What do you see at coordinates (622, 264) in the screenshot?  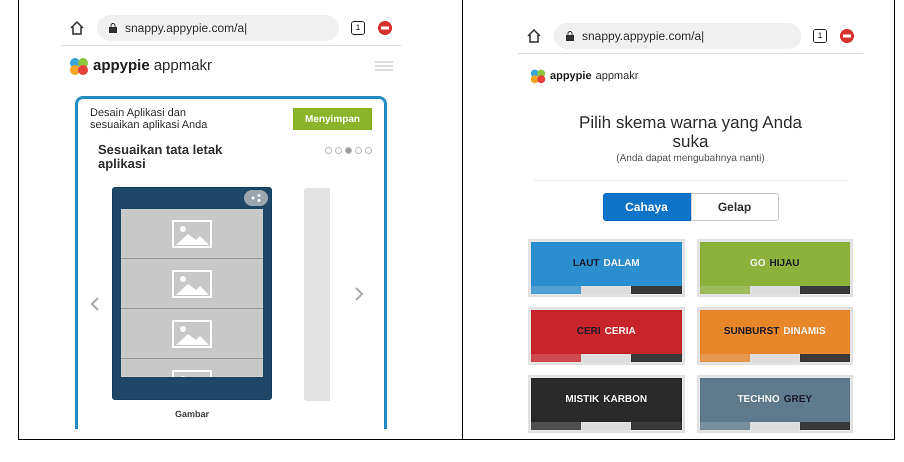 I see `theme-name: DALAM` at bounding box center [622, 264].